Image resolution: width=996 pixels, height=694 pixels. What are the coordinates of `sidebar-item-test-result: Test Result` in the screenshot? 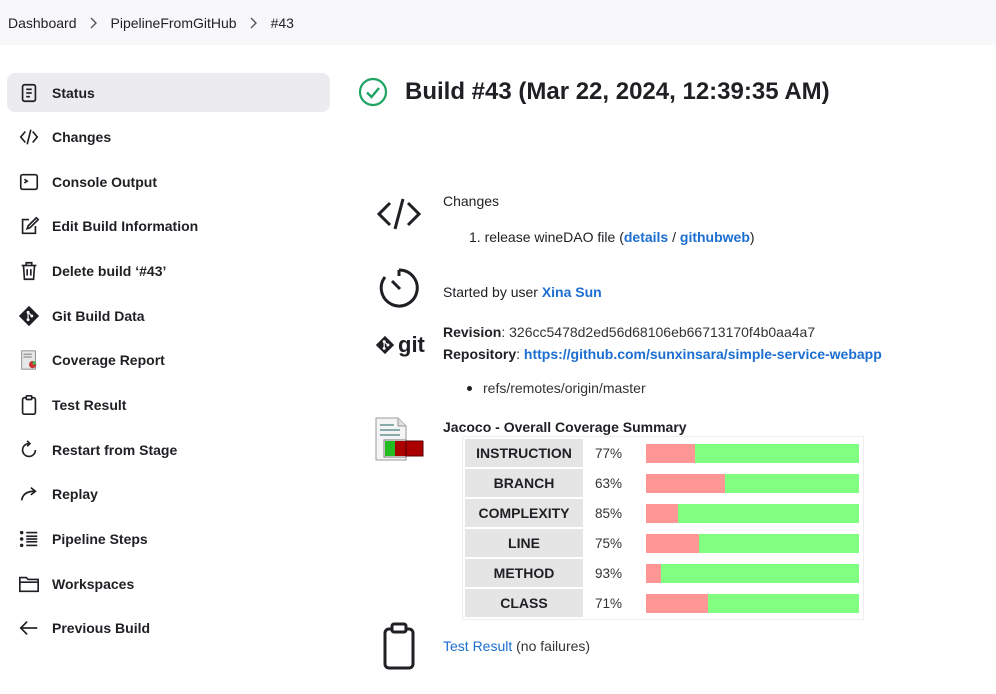 It's located at (168, 404).